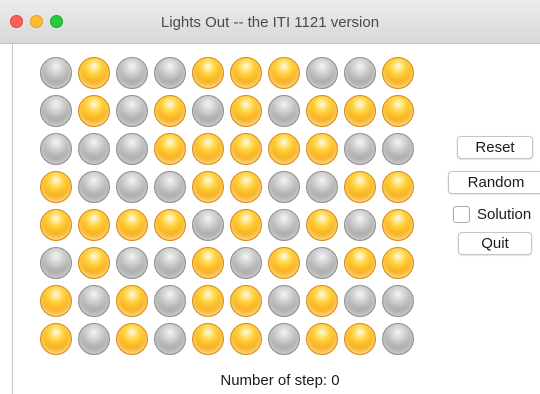 Image resolution: width=540 pixels, height=394 pixels. What do you see at coordinates (208, 73) in the screenshot?
I see `light-r0-c4` at bounding box center [208, 73].